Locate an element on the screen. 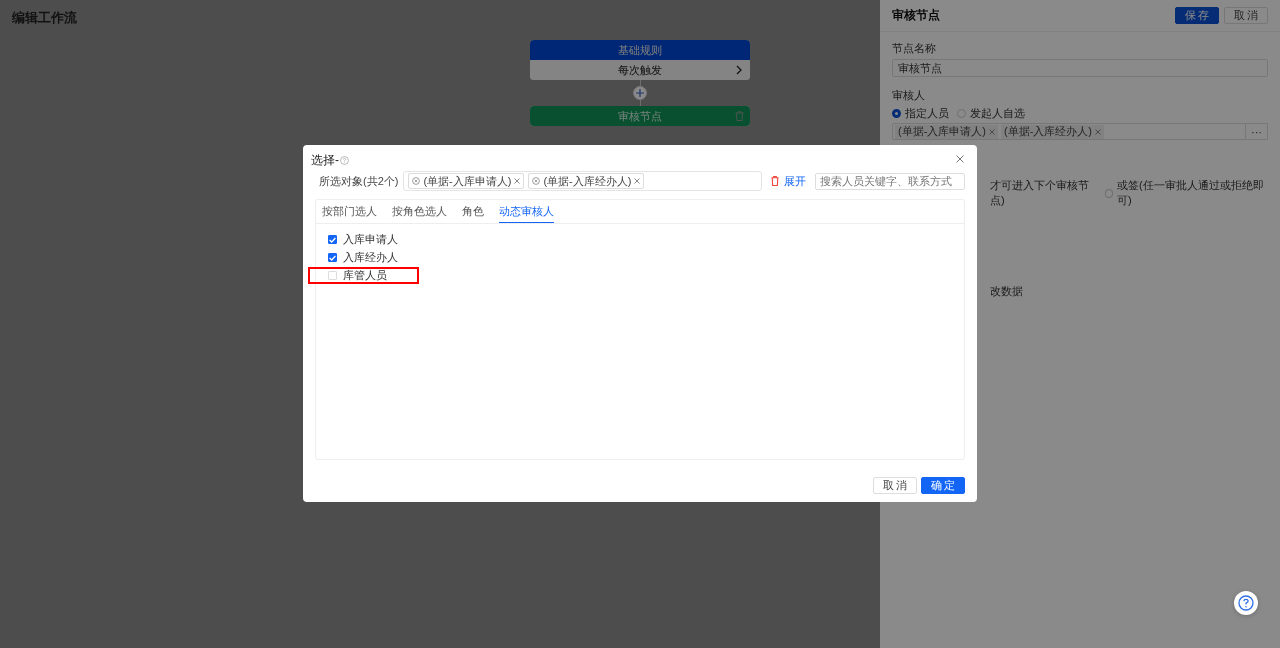  node-name-field: 审核节点 is located at coordinates (1080, 68).